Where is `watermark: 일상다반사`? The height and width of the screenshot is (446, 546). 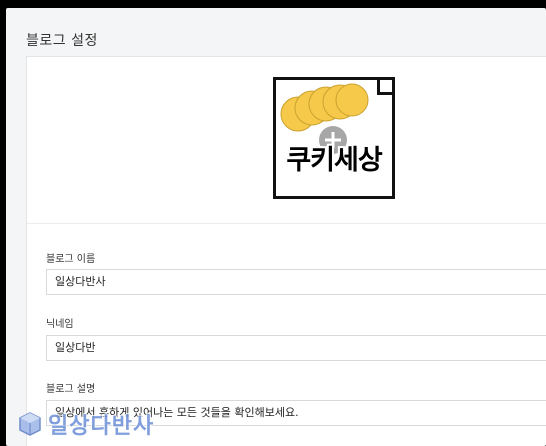 watermark: 일상다반사 is located at coordinates (85, 424).